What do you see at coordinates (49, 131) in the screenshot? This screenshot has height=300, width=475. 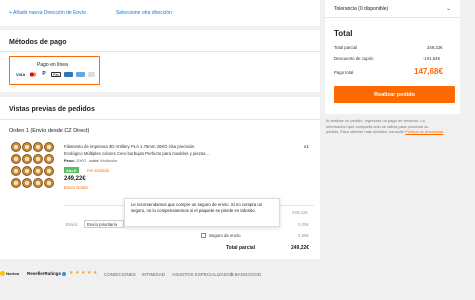 I see `order-label: Orden 1 (Envío desde CZ Direct)` at bounding box center [49, 131].